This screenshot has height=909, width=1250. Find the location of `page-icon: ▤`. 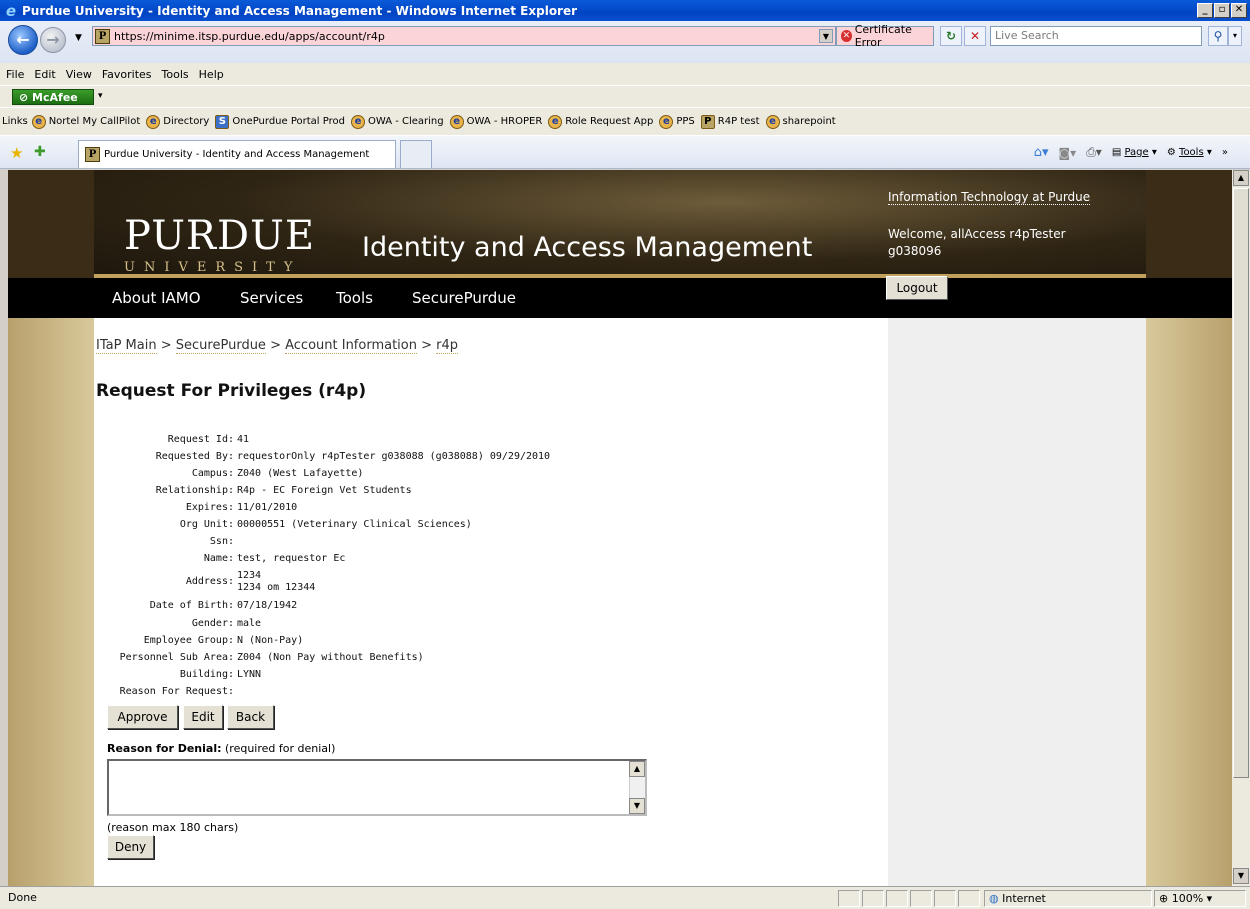

page-icon: ▤ is located at coordinates (1116, 152).